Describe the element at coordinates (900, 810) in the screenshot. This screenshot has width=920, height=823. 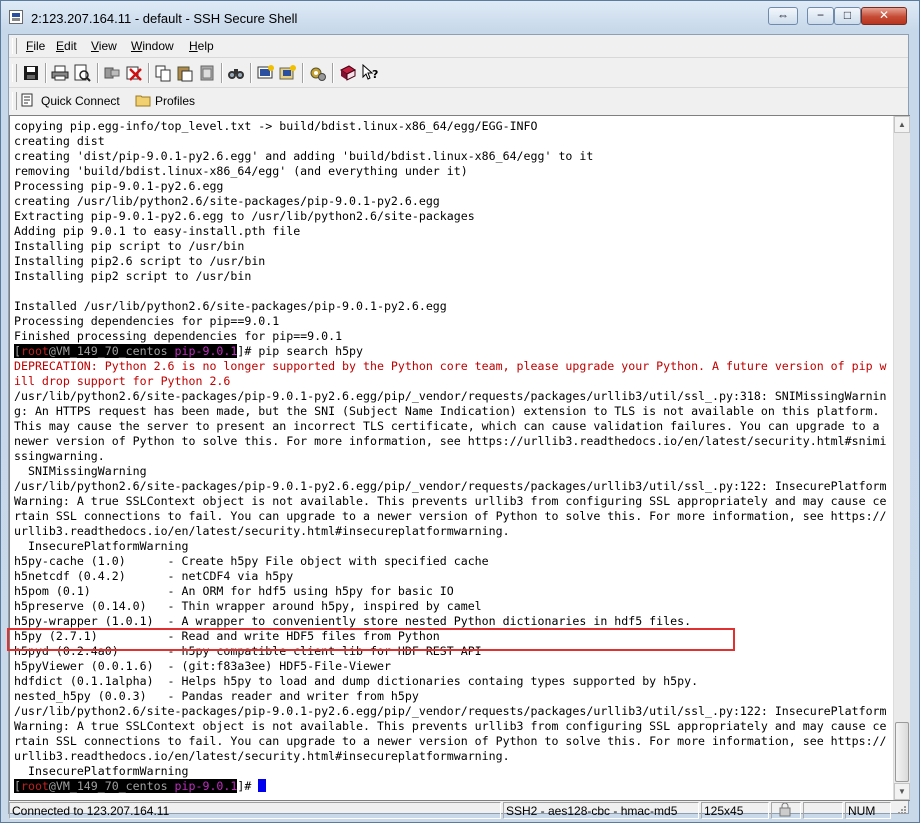
I see `resize-grip-icon` at that location.